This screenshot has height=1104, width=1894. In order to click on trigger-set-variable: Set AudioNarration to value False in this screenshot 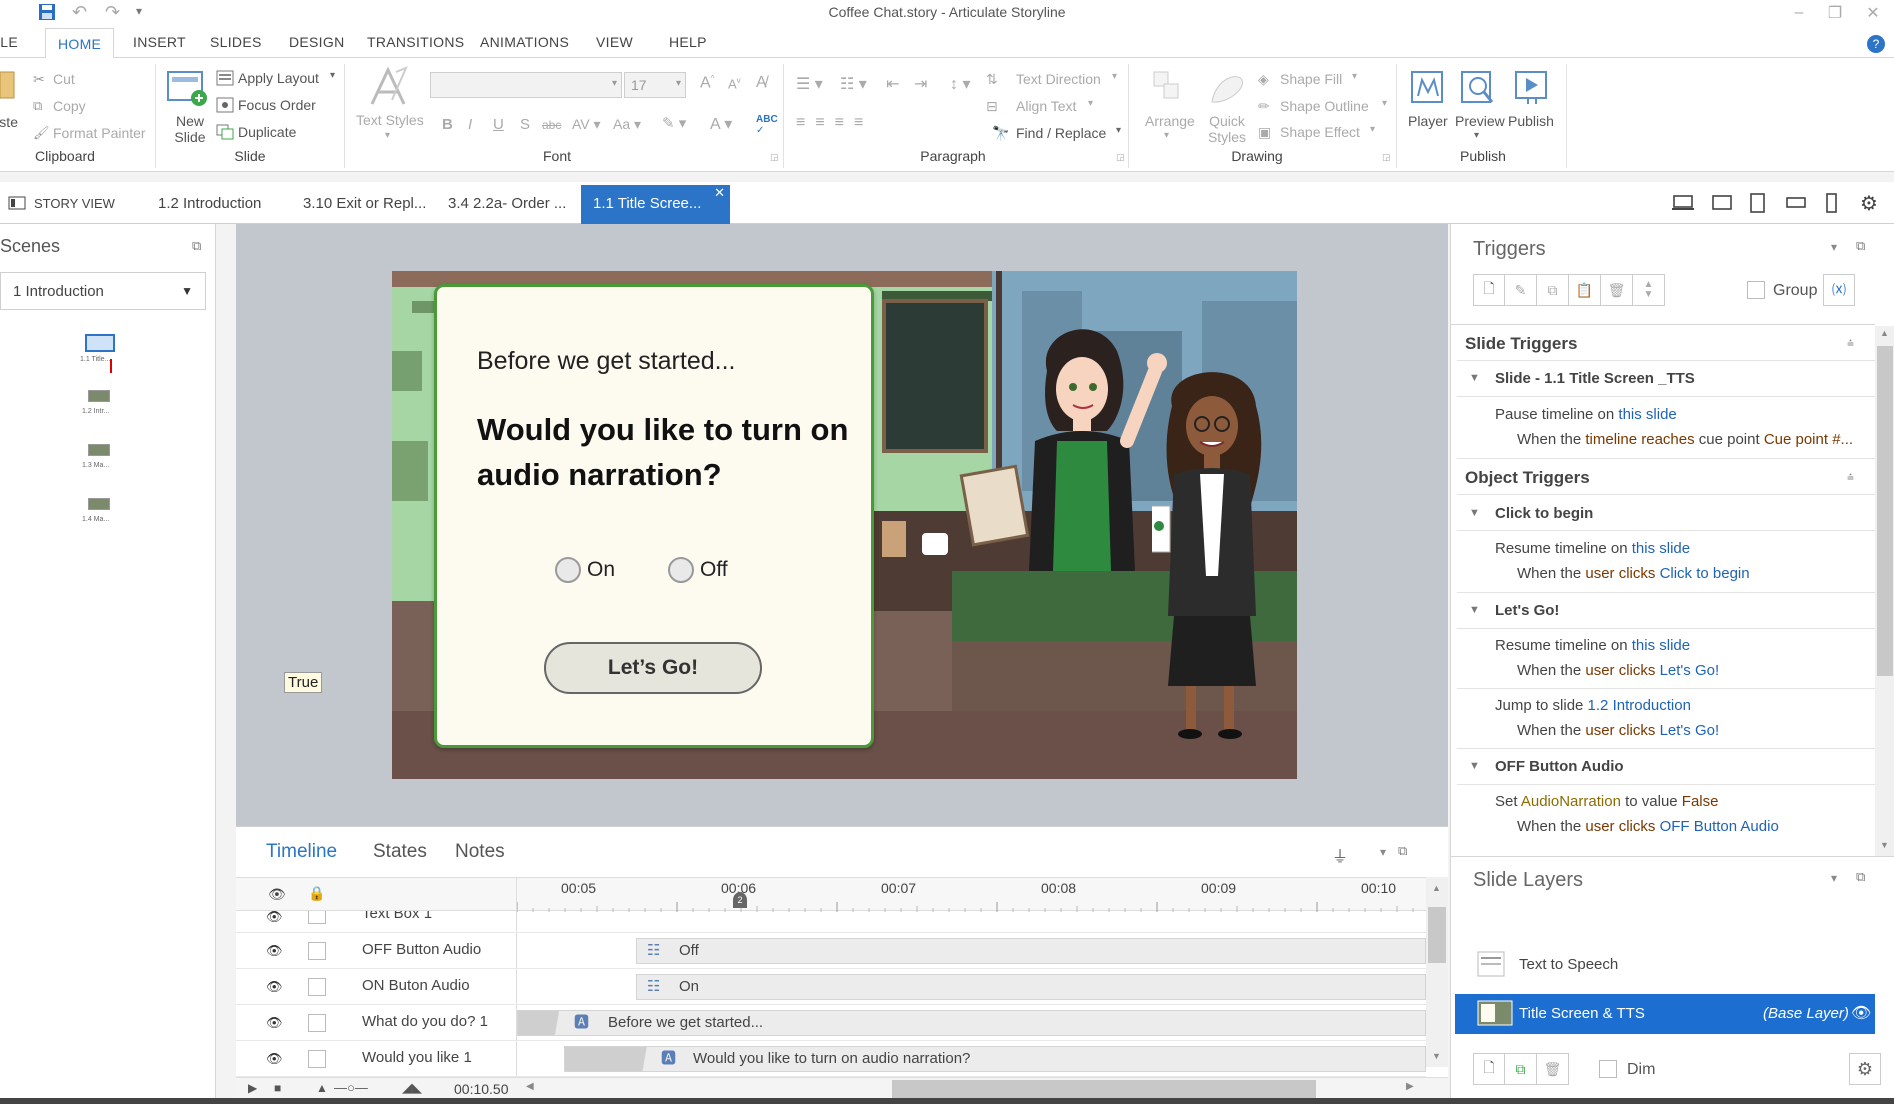, I will do `click(1606, 801)`.